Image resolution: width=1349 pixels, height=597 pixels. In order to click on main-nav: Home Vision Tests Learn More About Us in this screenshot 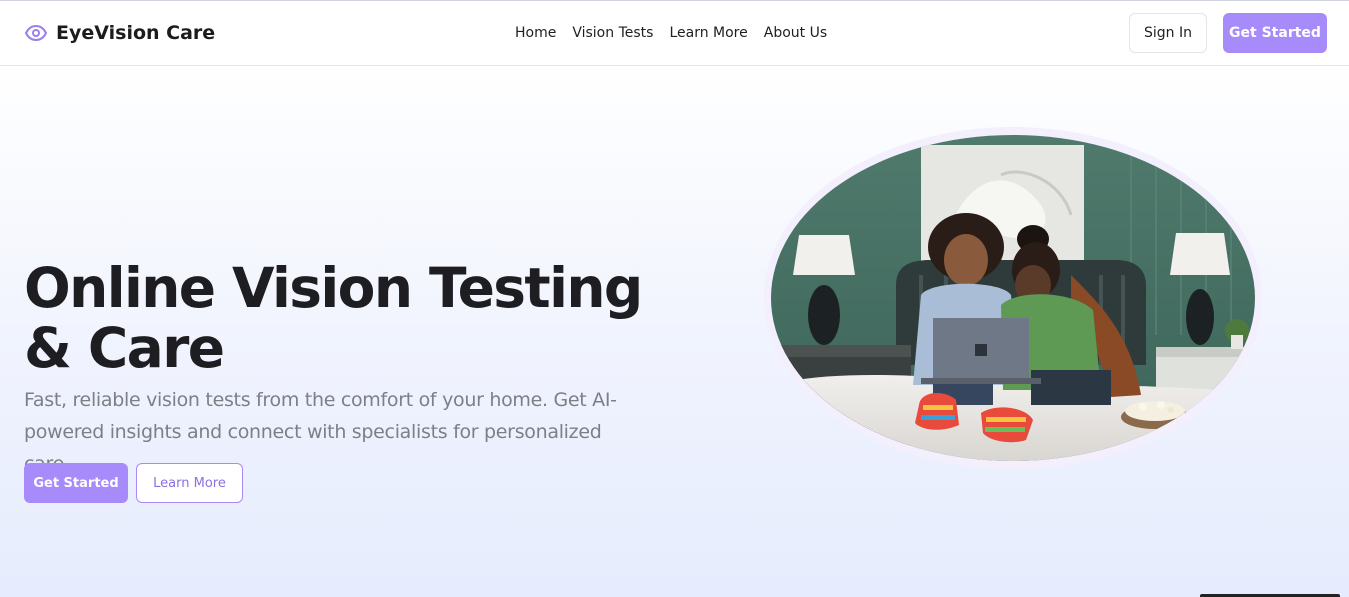, I will do `click(679, 33)`.